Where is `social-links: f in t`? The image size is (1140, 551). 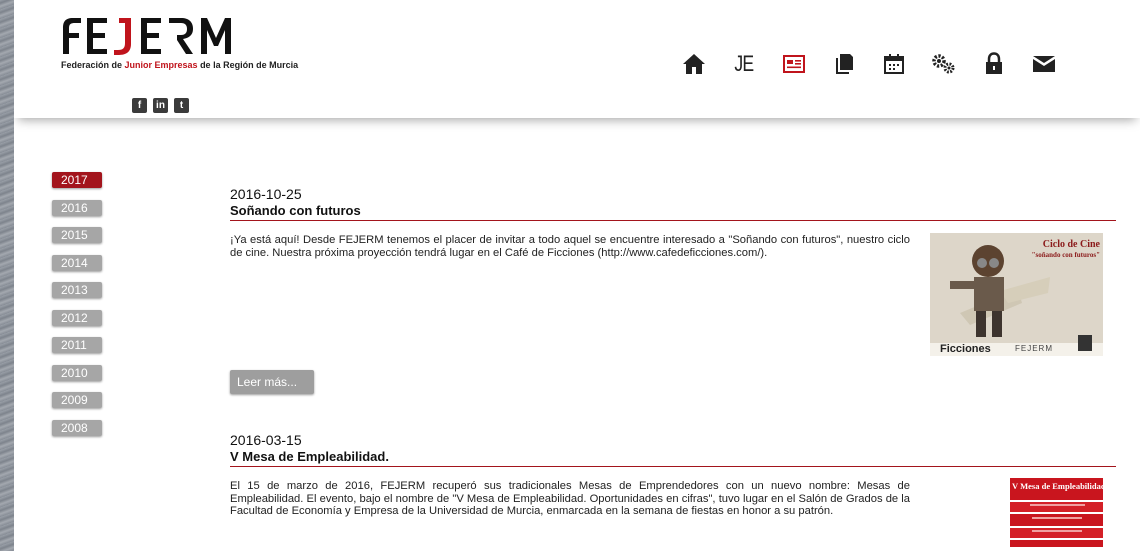
social-links: f in t is located at coordinates (160, 105).